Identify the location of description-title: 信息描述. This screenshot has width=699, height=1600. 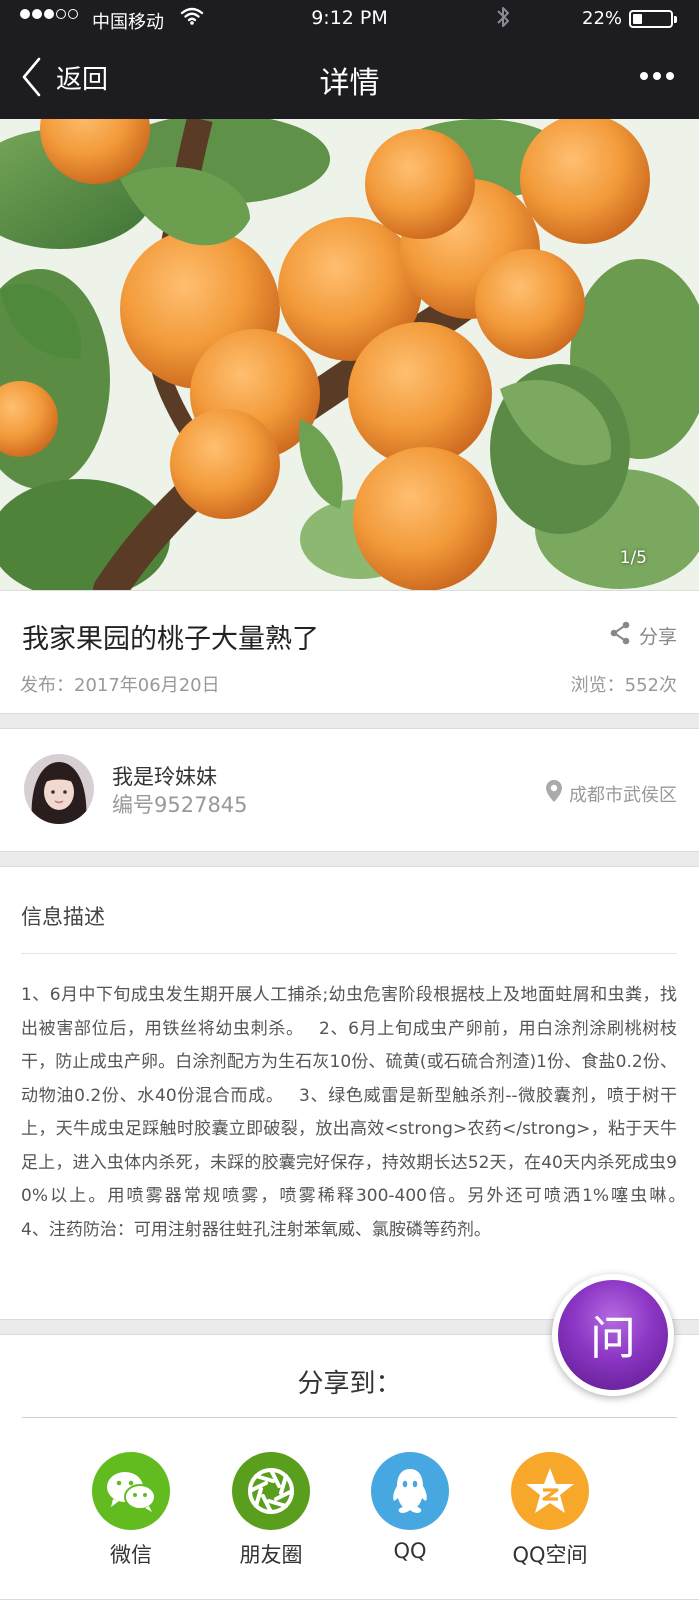
(63, 917).